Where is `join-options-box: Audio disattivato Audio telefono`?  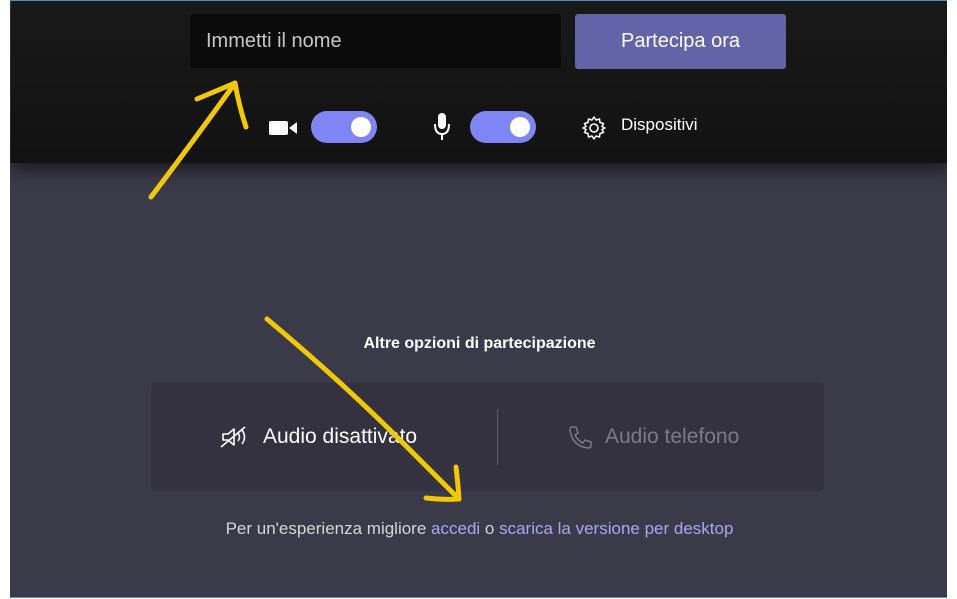
join-options-box: Audio disattivato Audio telefono is located at coordinates (487, 437).